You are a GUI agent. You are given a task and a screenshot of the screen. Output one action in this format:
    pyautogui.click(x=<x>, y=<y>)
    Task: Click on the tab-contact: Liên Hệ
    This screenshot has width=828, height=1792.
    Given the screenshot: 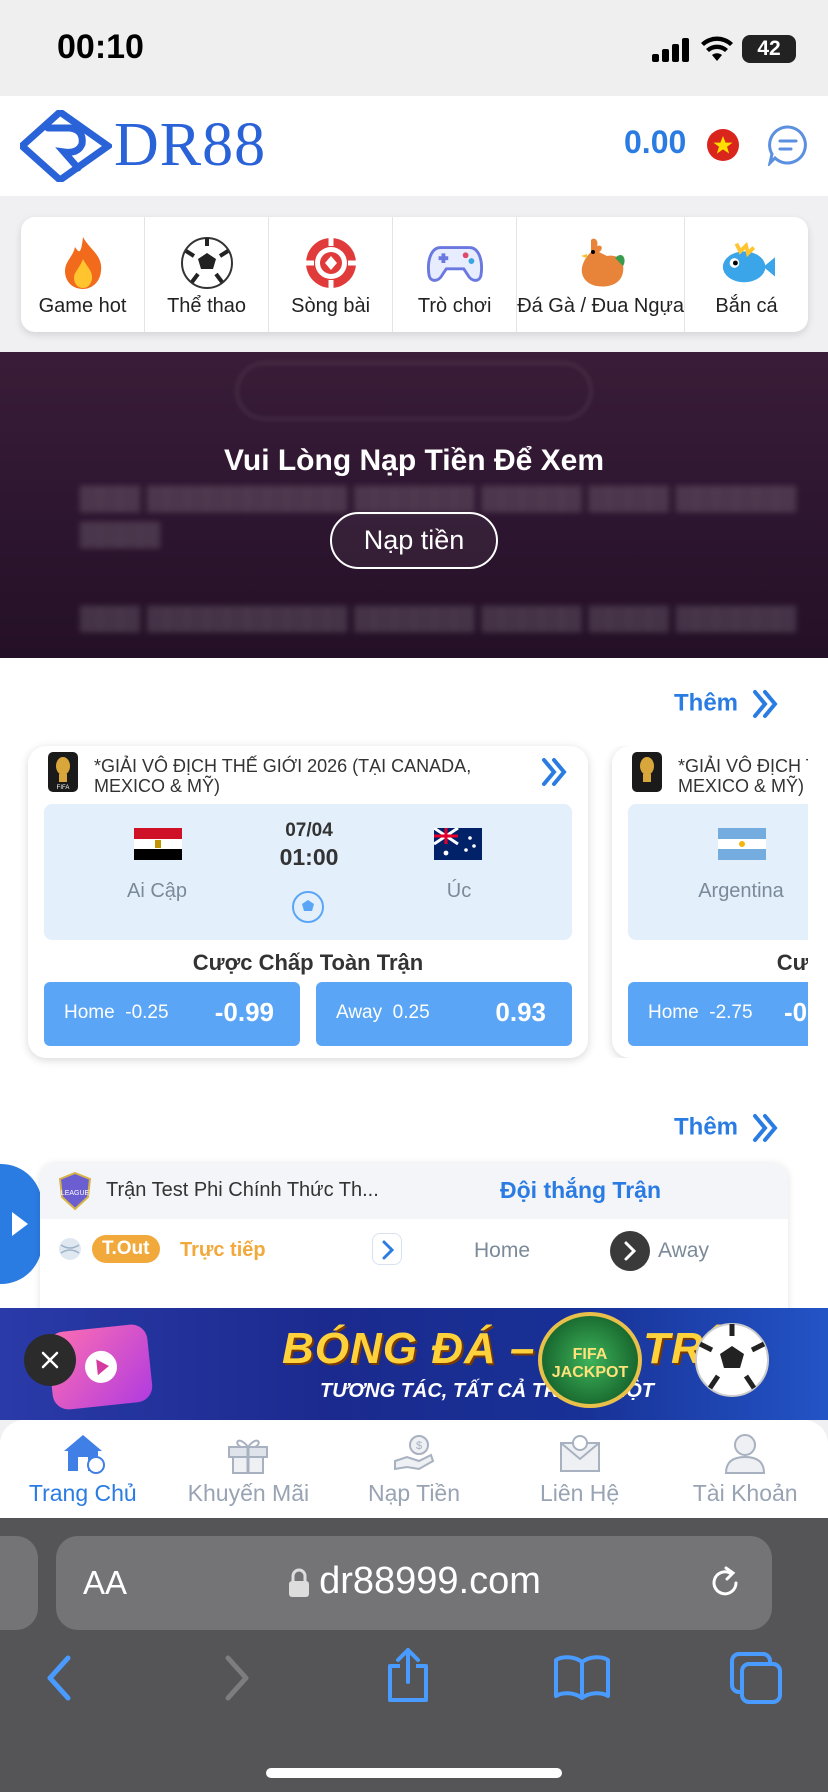 What is the action you would take?
    pyautogui.click(x=580, y=1469)
    